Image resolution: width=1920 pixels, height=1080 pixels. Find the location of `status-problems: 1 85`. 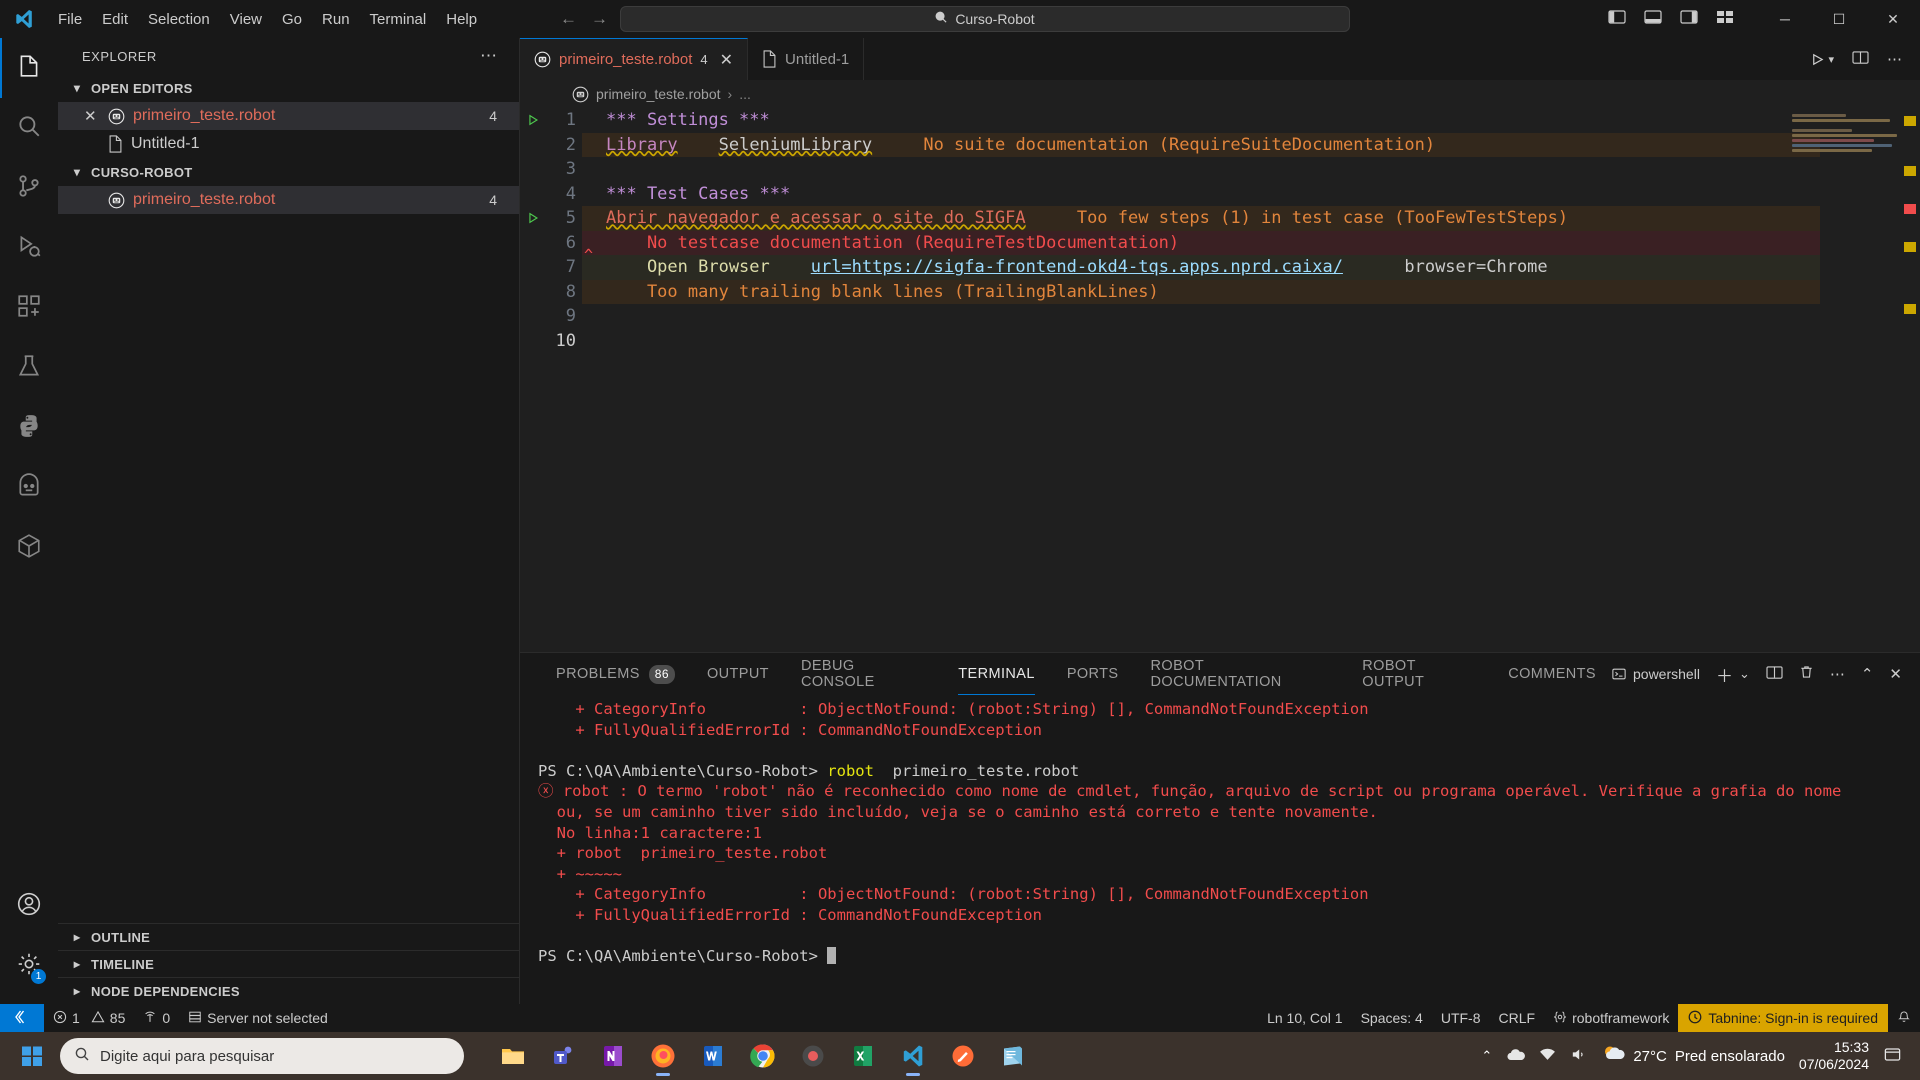

status-problems: 1 85 is located at coordinates (89, 1018).